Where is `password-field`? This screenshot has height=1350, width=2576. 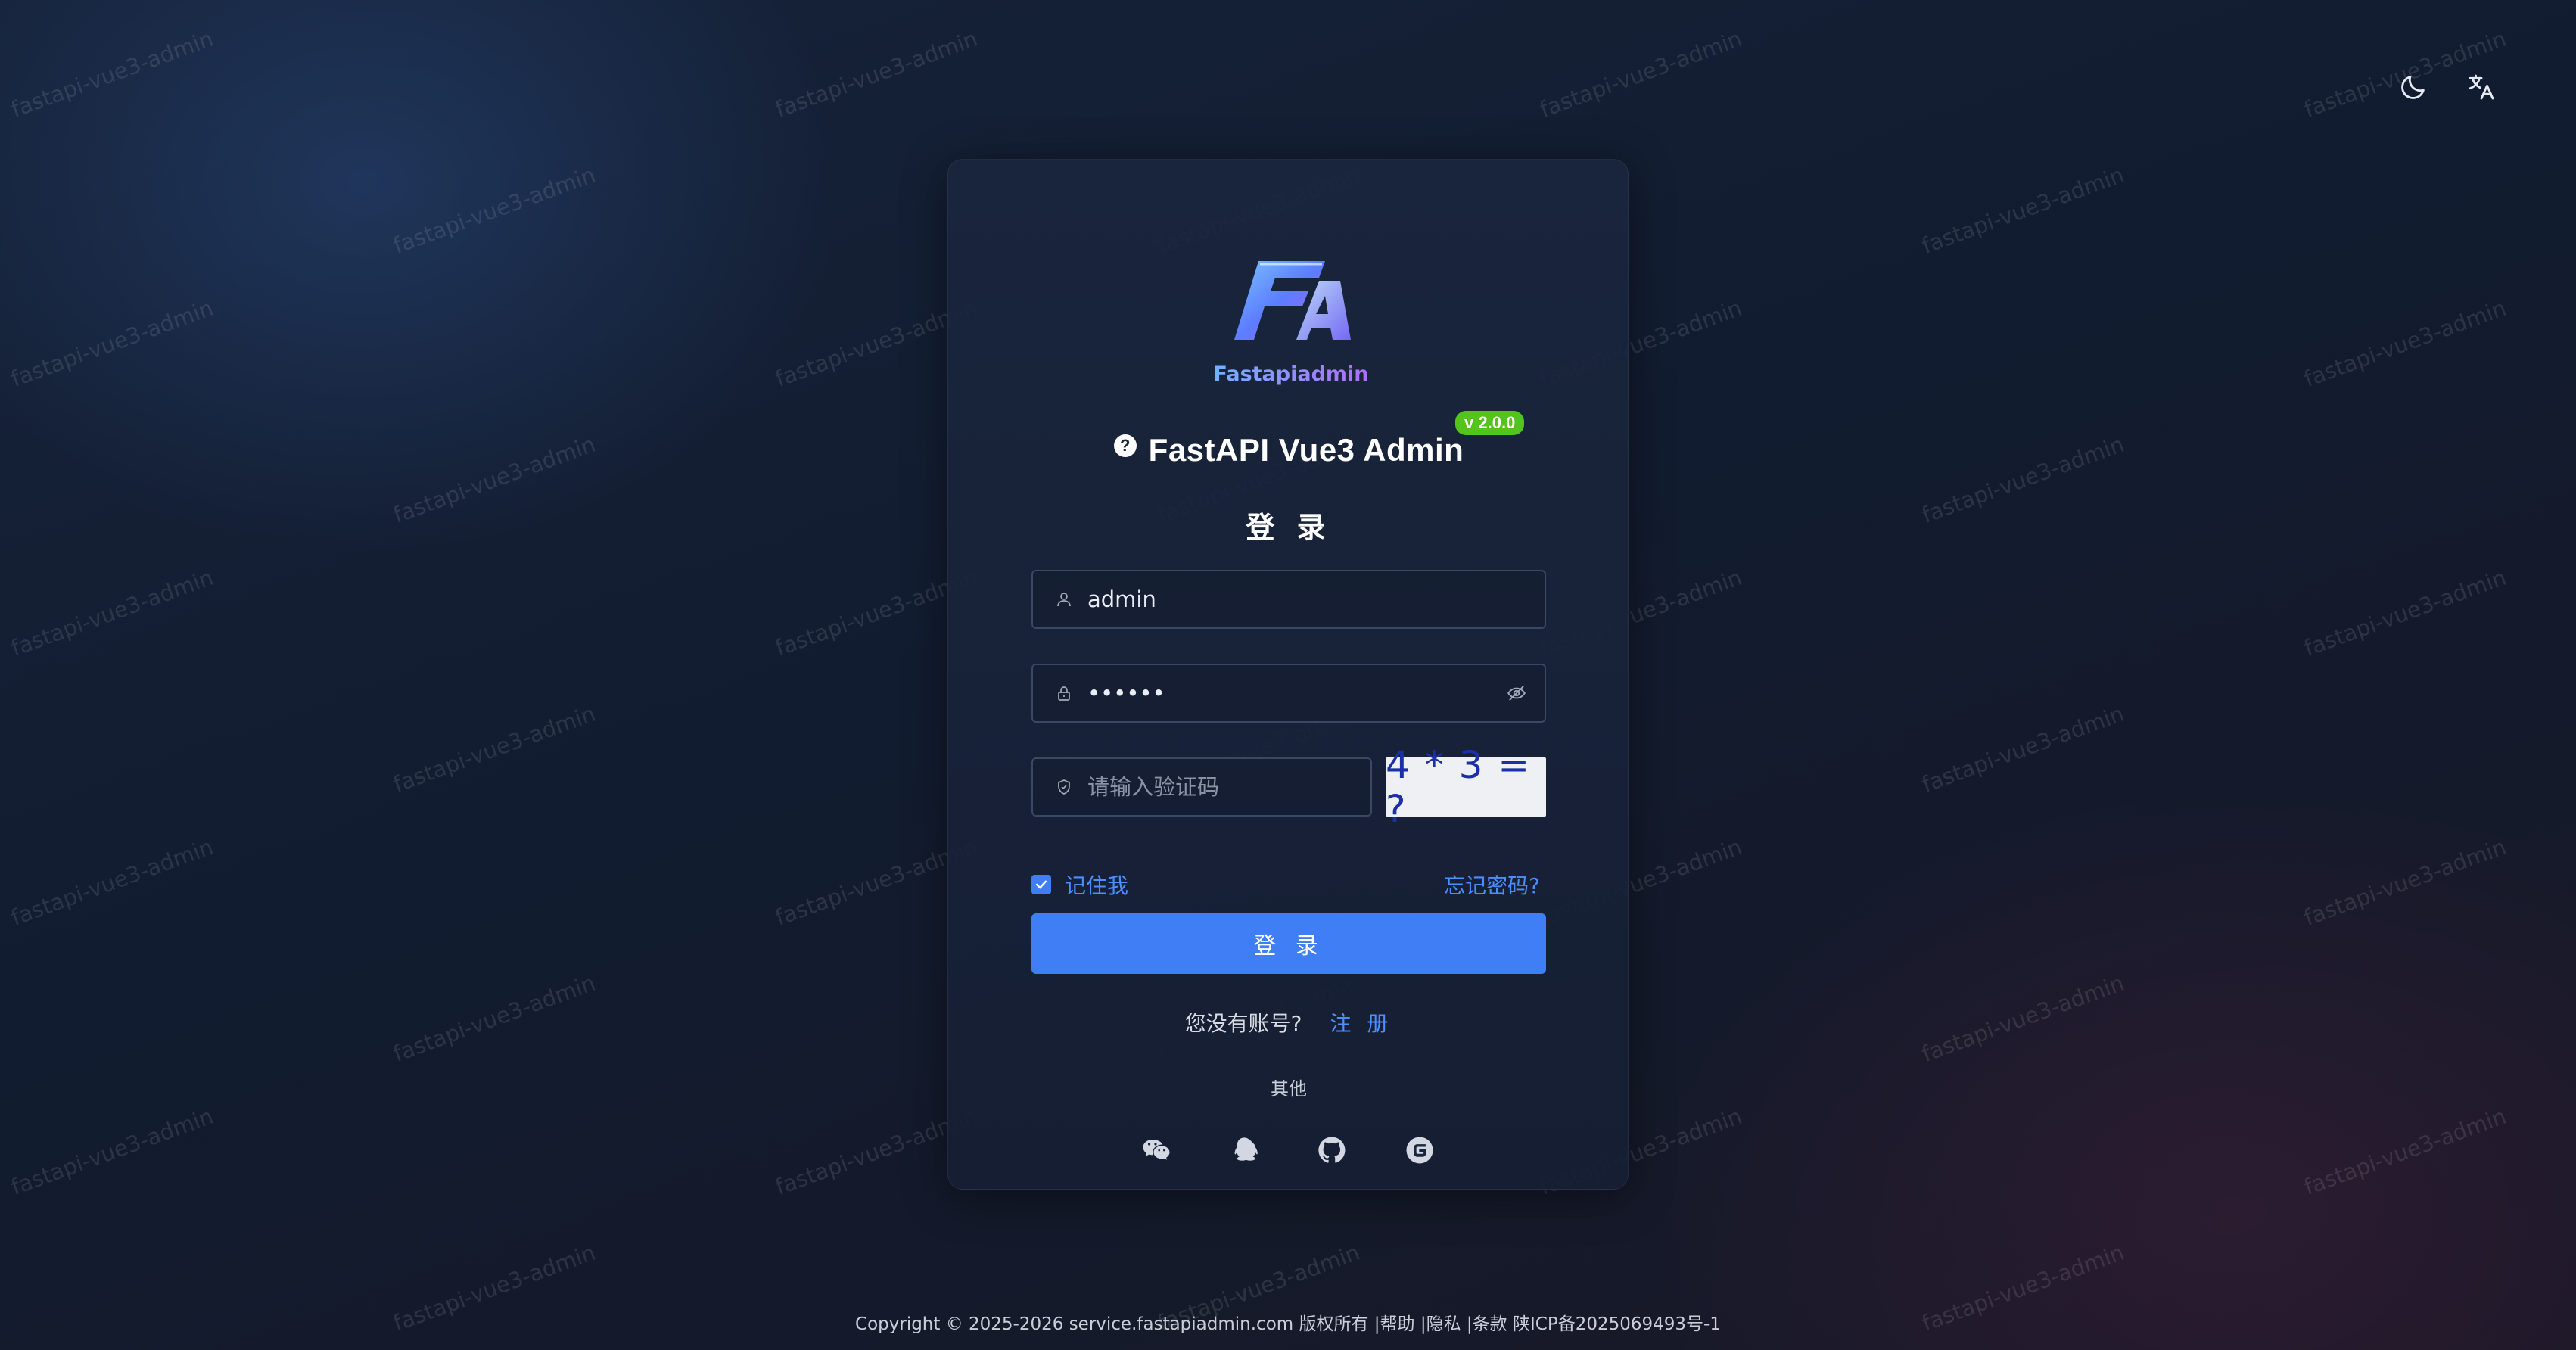
password-field is located at coordinates (1288, 693).